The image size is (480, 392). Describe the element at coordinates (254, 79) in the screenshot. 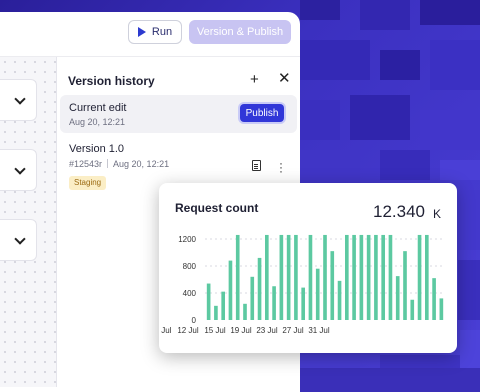

I see `add-icon: +` at that location.